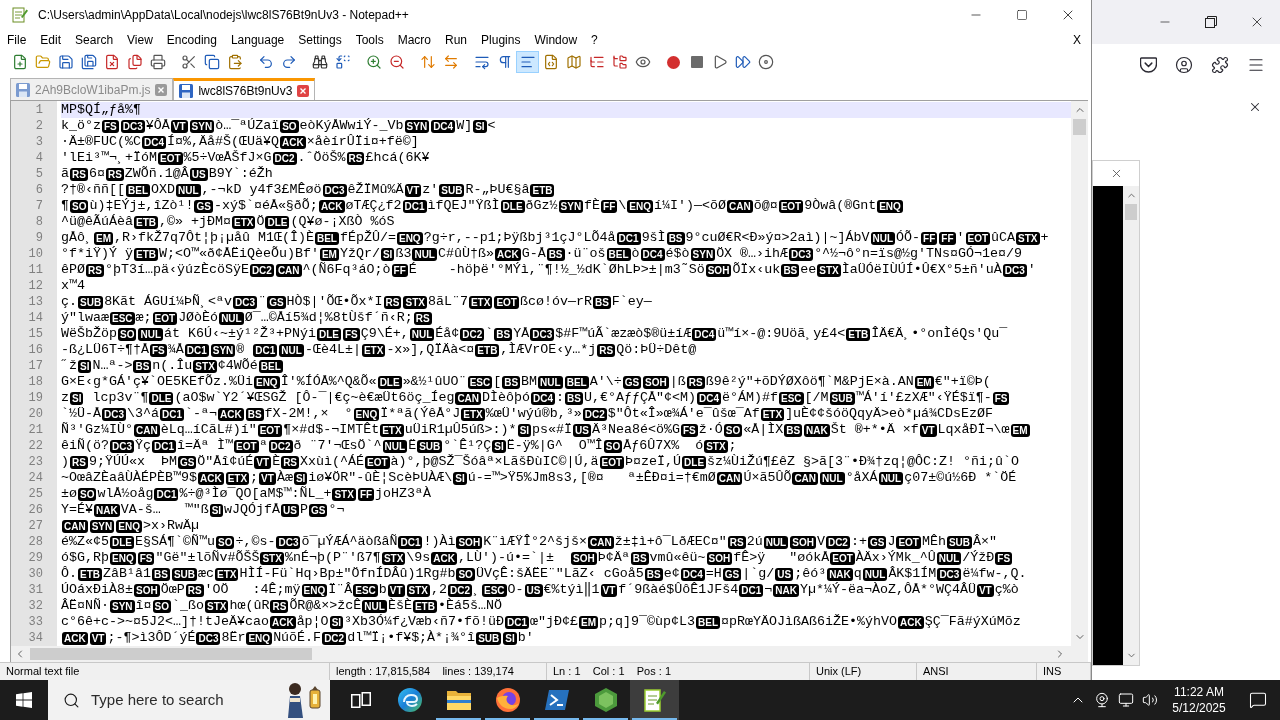  I want to click on code-text: ÜVçÊ:šÄËE¨"LãZ‹ cGoå5, so click(559, 574).